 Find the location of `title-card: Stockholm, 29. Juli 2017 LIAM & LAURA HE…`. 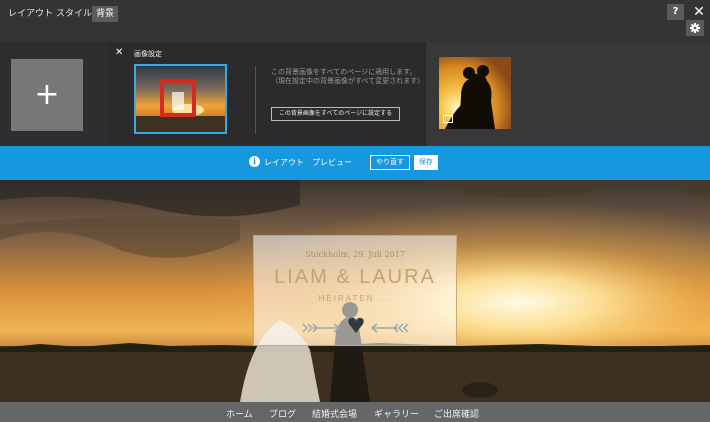

title-card: Stockholm, 29. Juli 2017 LIAM & LAURA HE… is located at coordinates (355, 290).